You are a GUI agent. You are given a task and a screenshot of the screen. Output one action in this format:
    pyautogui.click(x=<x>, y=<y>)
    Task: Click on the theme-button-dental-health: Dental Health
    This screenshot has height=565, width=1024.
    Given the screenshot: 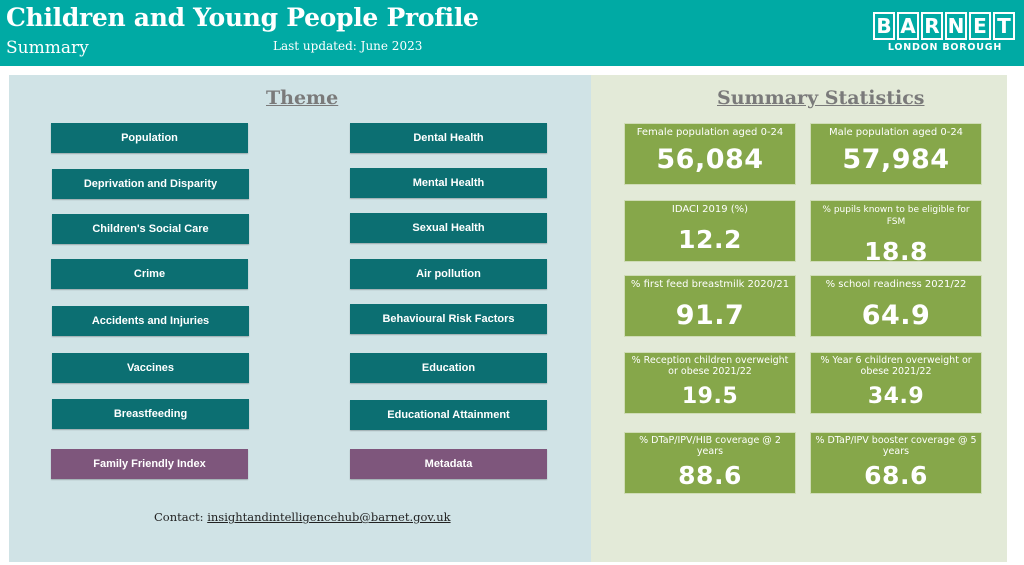 What is the action you would take?
    pyautogui.click(x=448, y=138)
    